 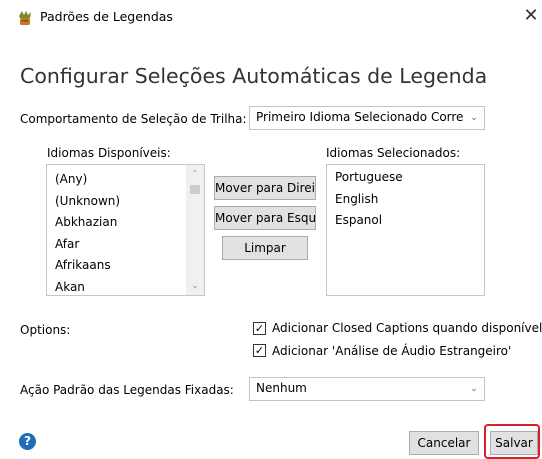 What do you see at coordinates (27, 441) in the screenshot?
I see `help-icon: ?` at bounding box center [27, 441].